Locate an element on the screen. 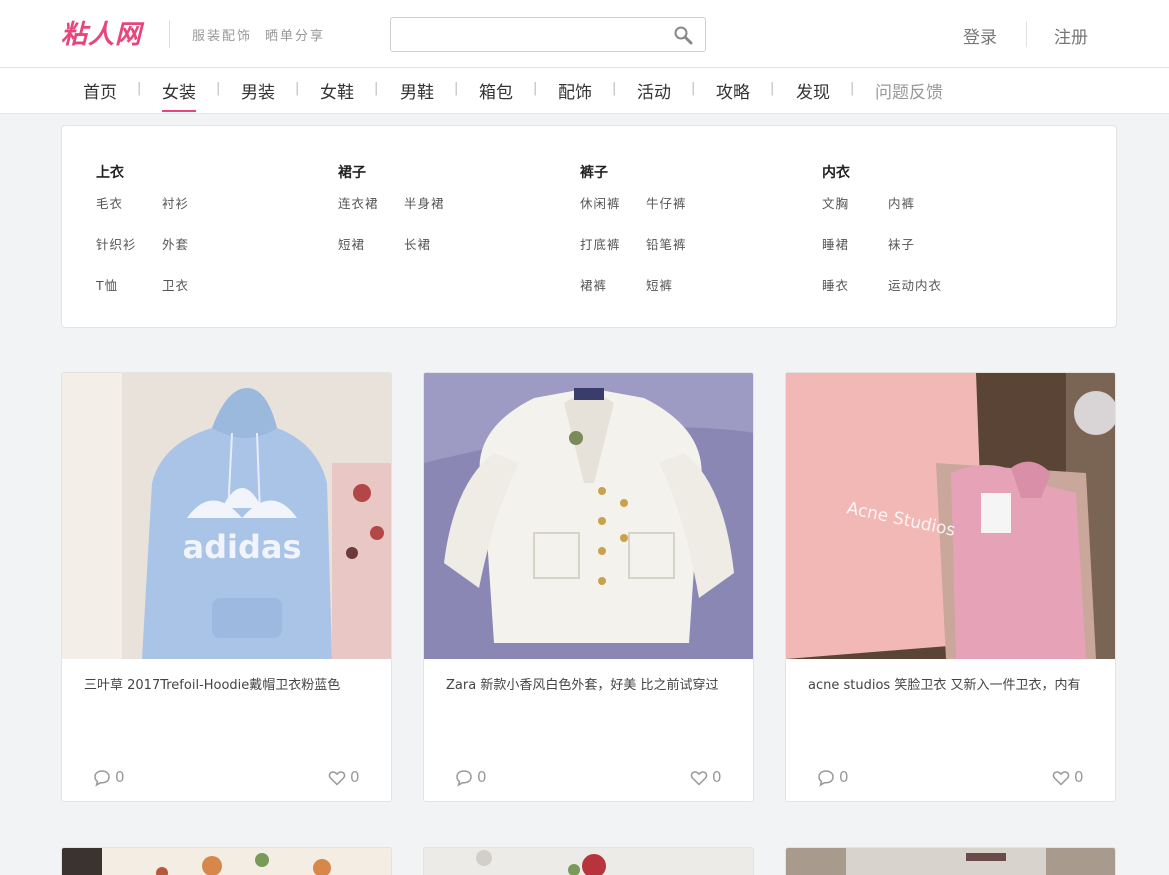 This screenshot has height=875, width=1169. product-card: adidas 三叶草 2017Trefoil-Hoodie戴帽卫衣粉蓝色 0 0 is located at coordinates (226, 587).